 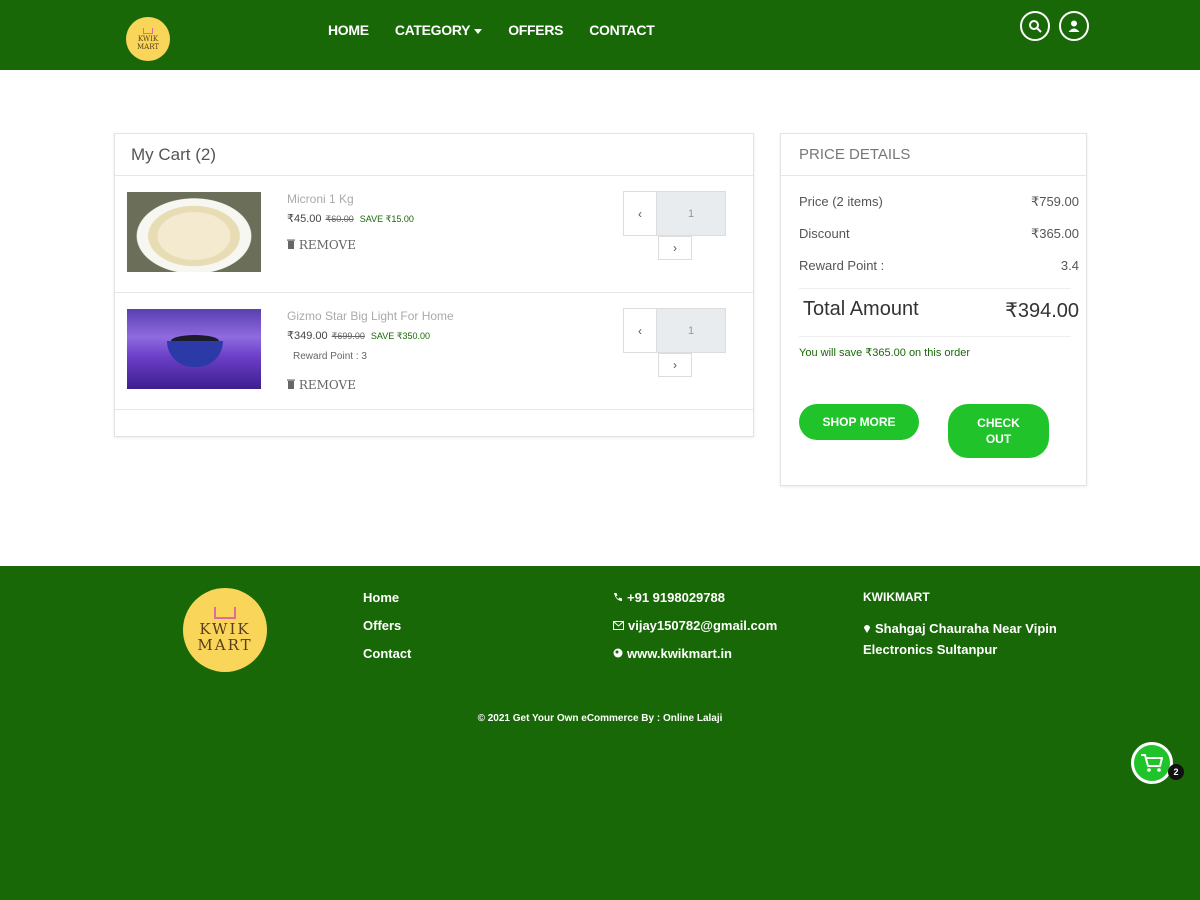 I want to click on product-old-price: ₹699.00, so click(x=348, y=336).